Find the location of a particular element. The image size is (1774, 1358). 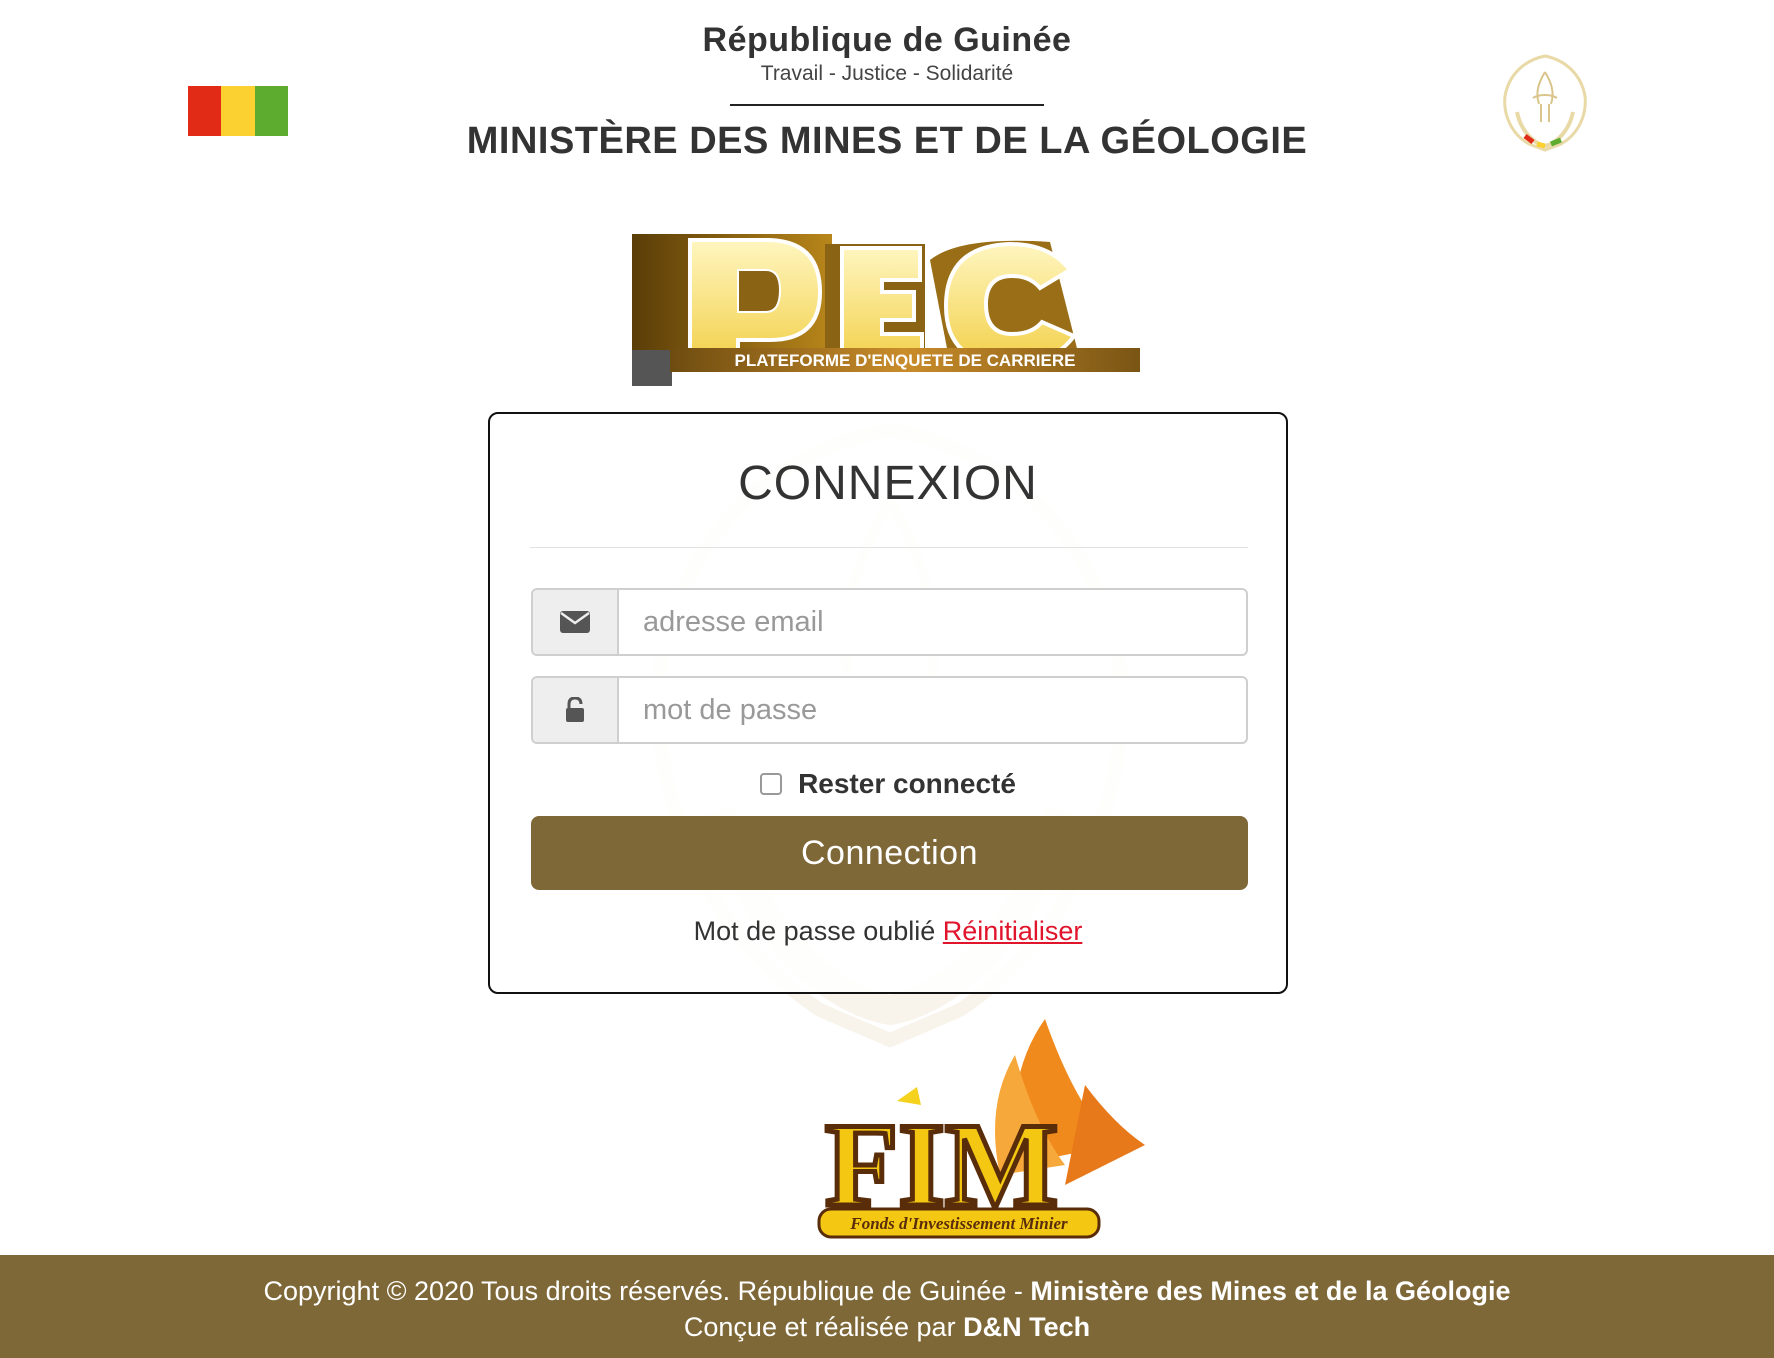

unlock-icon is located at coordinates (575, 709).